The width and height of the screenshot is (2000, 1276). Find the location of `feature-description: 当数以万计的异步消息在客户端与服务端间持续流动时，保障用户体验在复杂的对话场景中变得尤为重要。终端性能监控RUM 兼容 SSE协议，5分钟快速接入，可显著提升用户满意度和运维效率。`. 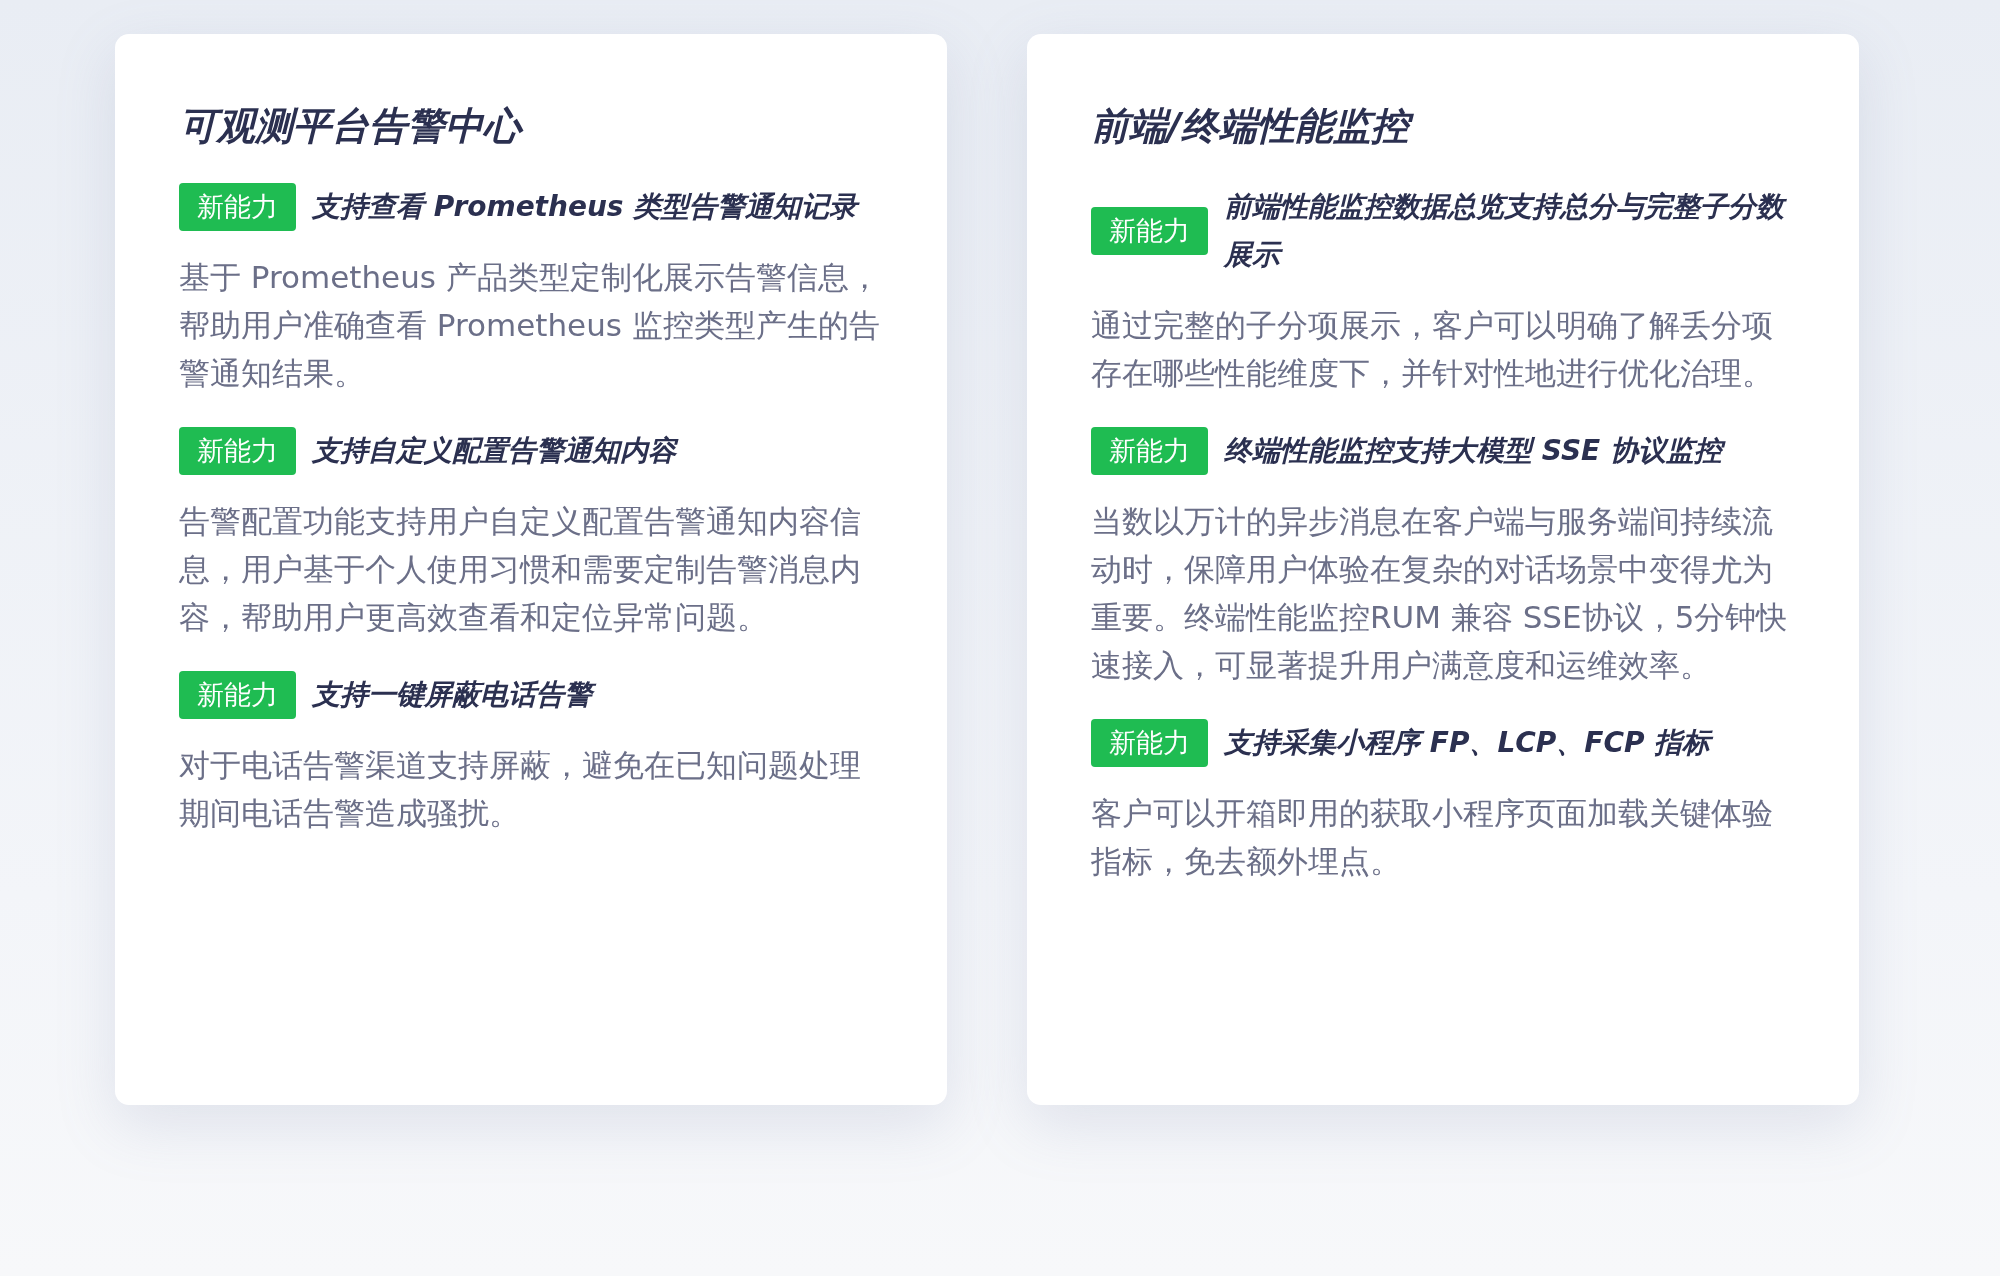

feature-description: 当数以万计的异步消息在客户端与服务端间持续流动时，保障用户体验在复杂的对话场景中变得尤为重要。终端性能监控RUM 兼容 SSE协议，5分钟快速接入，可显著提升用户满意度和运维效率。 is located at coordinates (1440, 594).